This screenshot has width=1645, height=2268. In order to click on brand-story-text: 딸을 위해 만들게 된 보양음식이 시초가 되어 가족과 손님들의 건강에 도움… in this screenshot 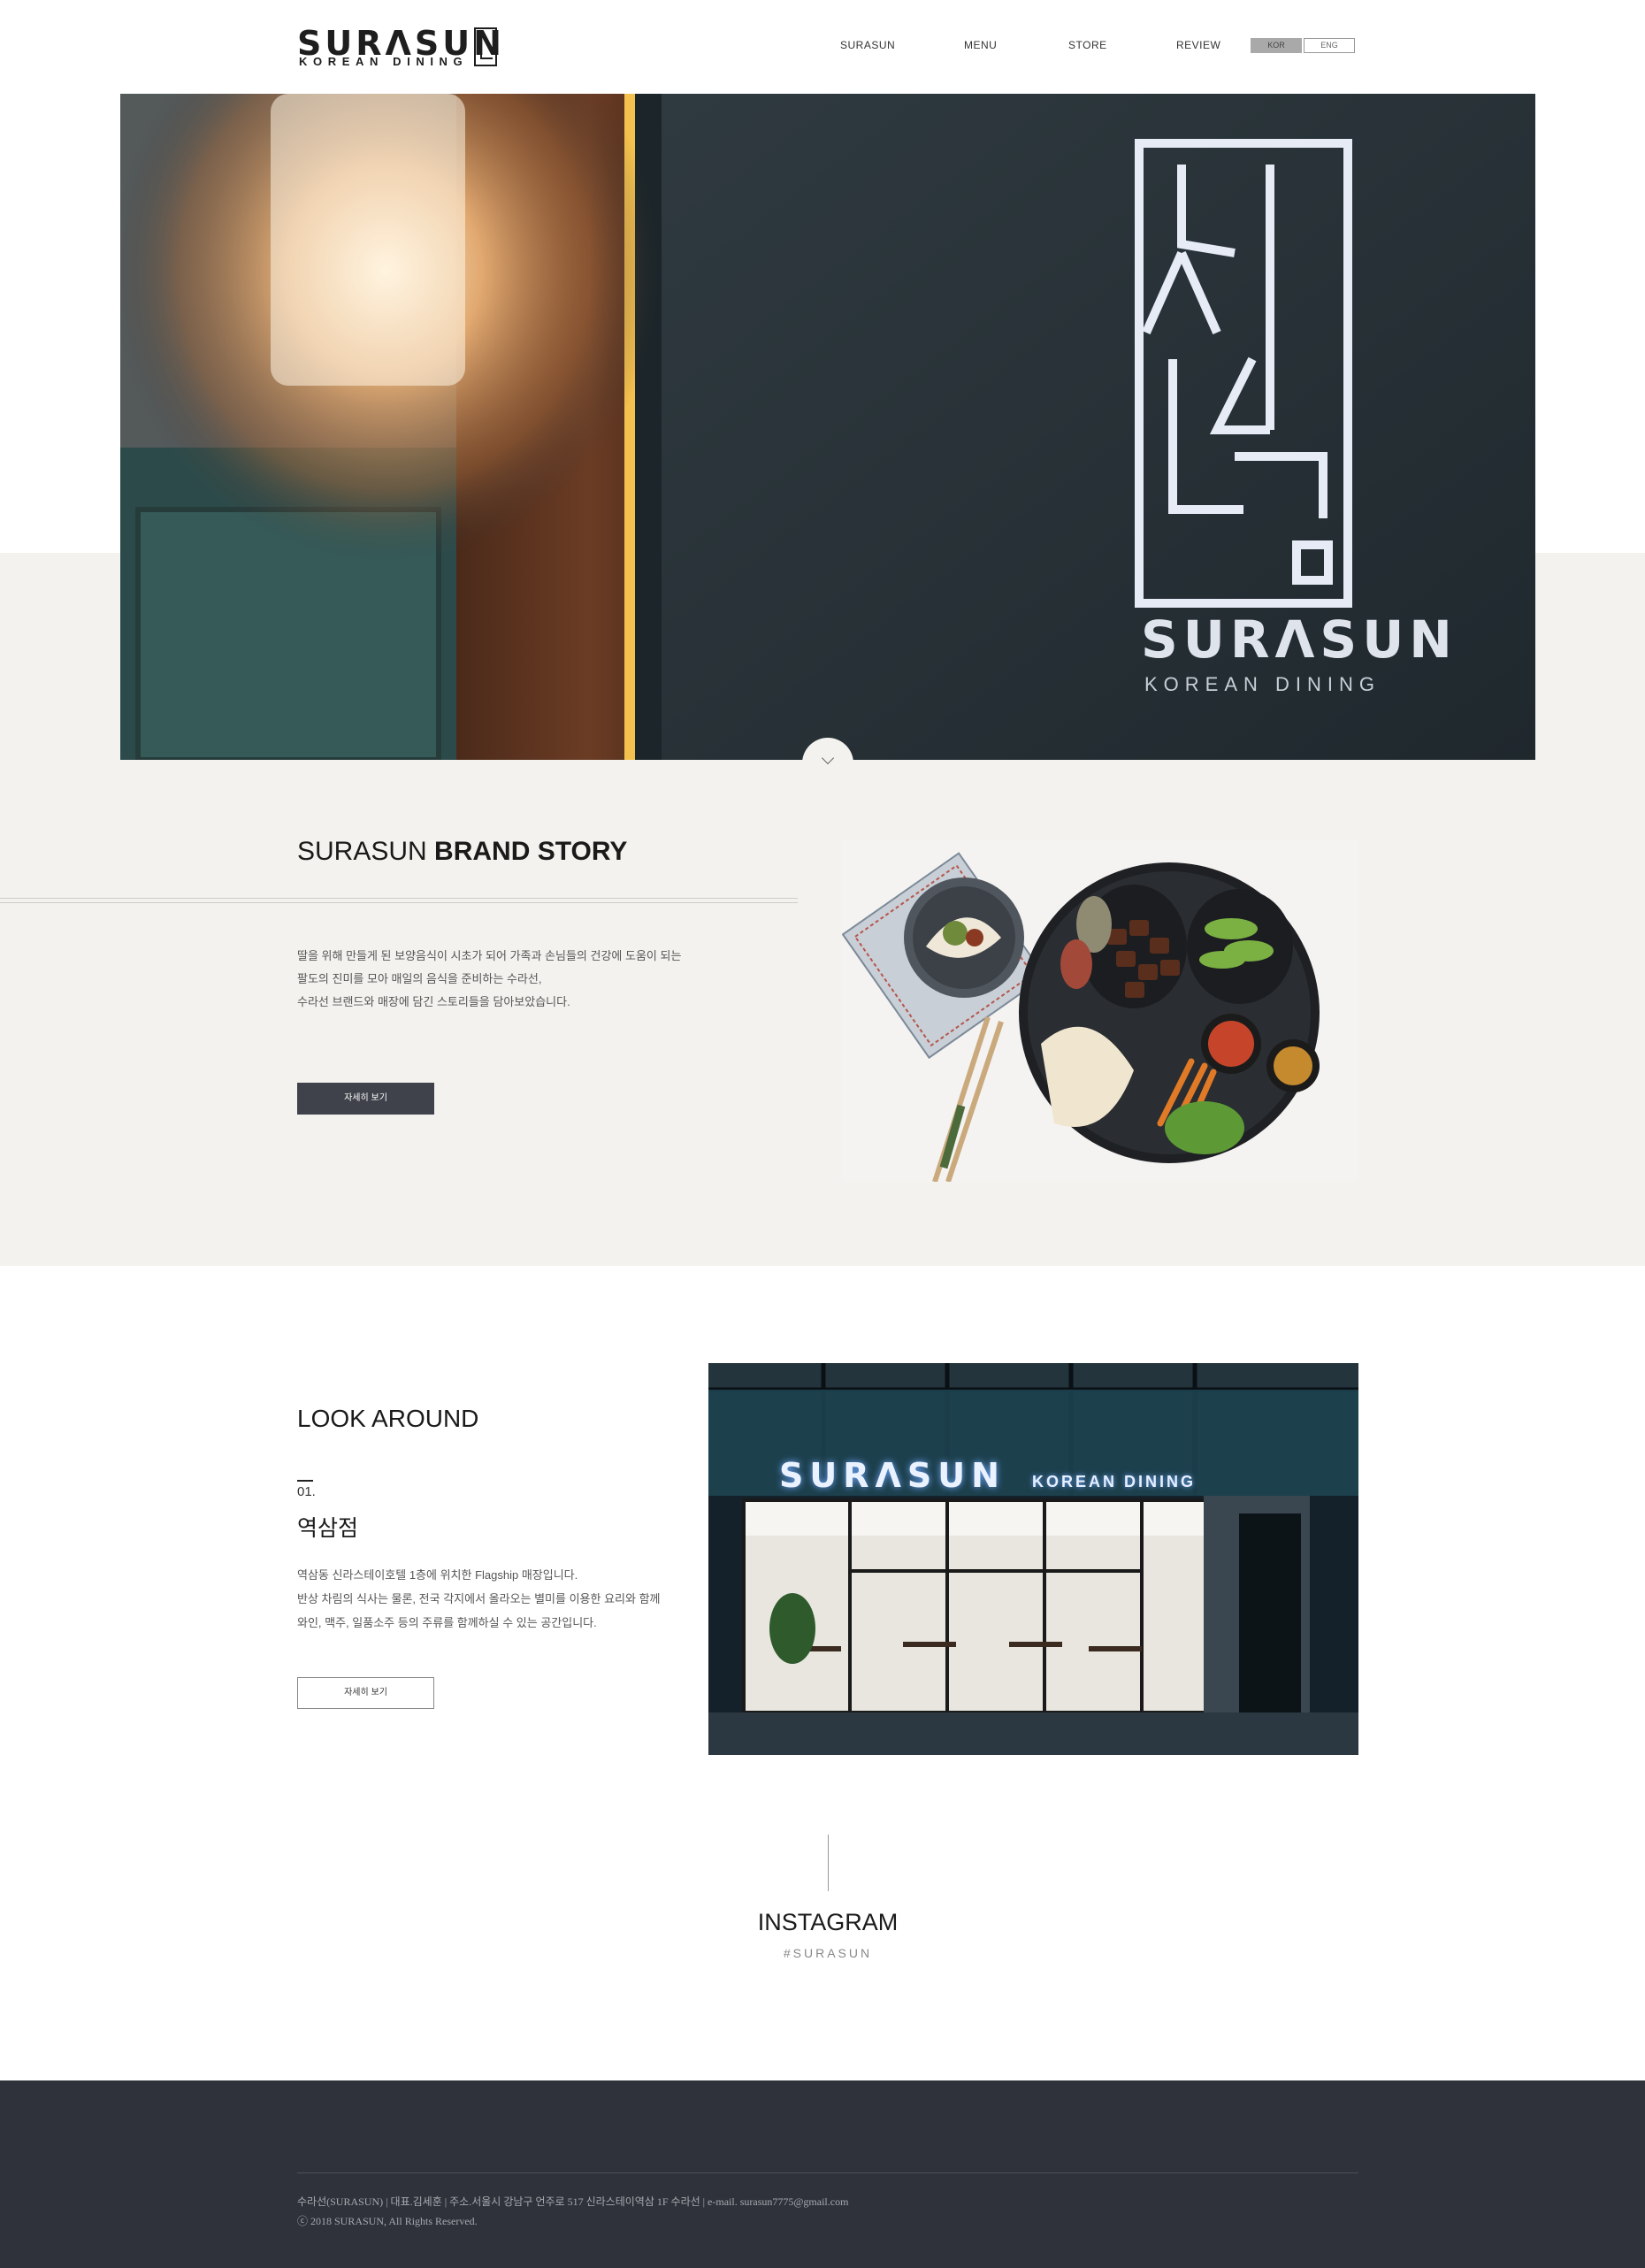, I will do `click(489, 980)`.